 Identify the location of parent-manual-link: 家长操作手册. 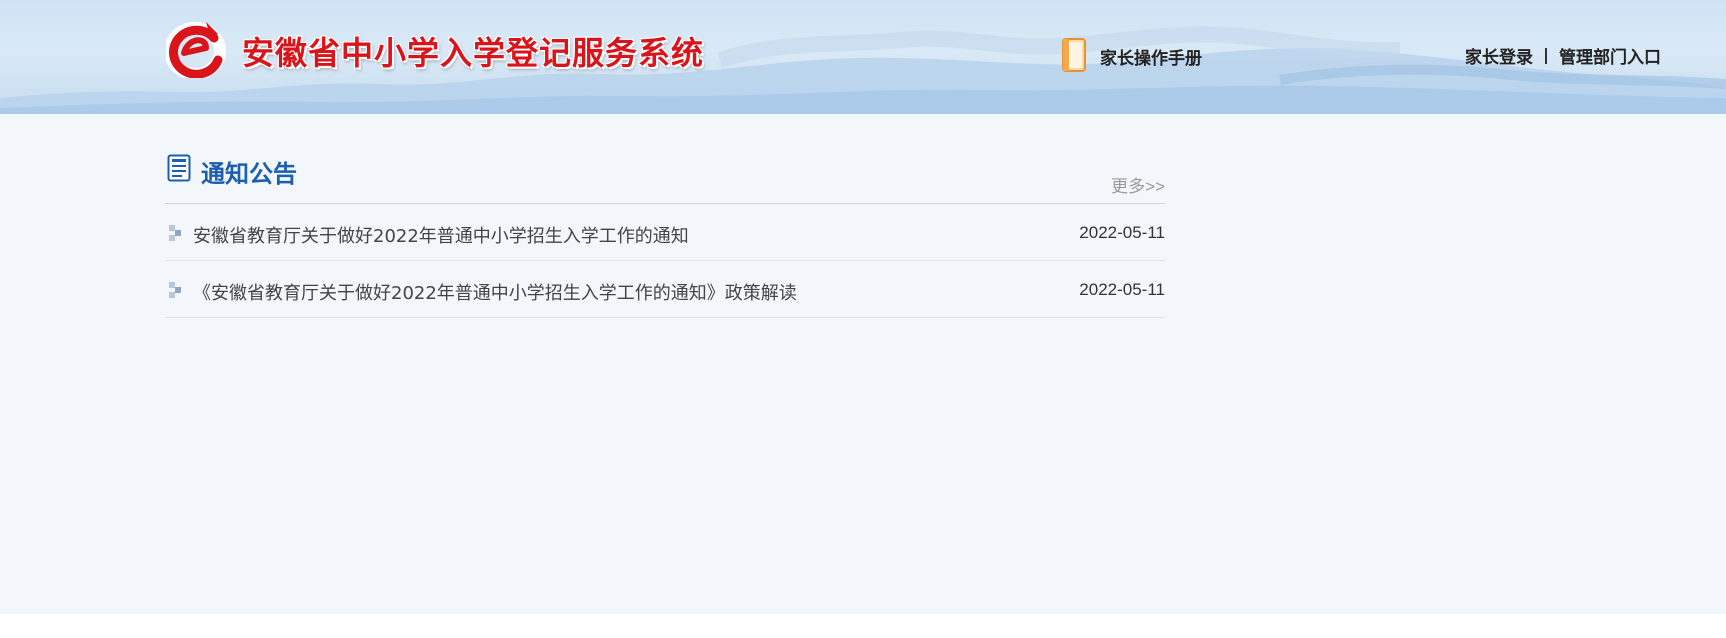
(1132, 56).